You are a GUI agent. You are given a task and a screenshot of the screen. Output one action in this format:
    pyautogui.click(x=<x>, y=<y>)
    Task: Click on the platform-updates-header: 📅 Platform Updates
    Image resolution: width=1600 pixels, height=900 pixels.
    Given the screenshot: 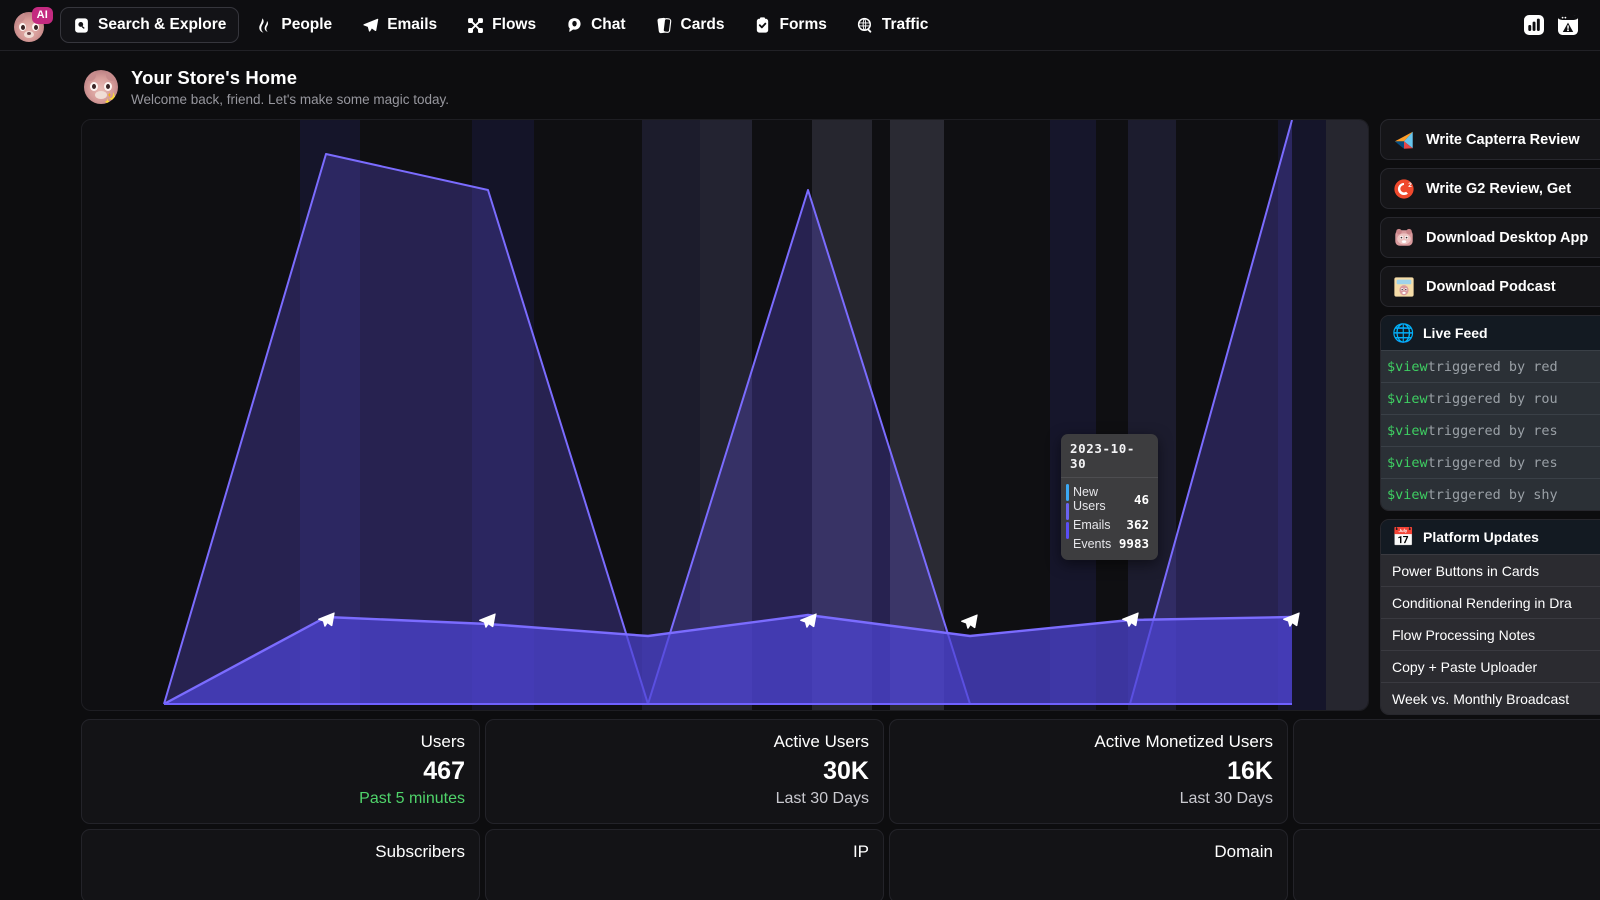 What is the action you would take?
    pyautogui.click(x=1490, y=537)
    